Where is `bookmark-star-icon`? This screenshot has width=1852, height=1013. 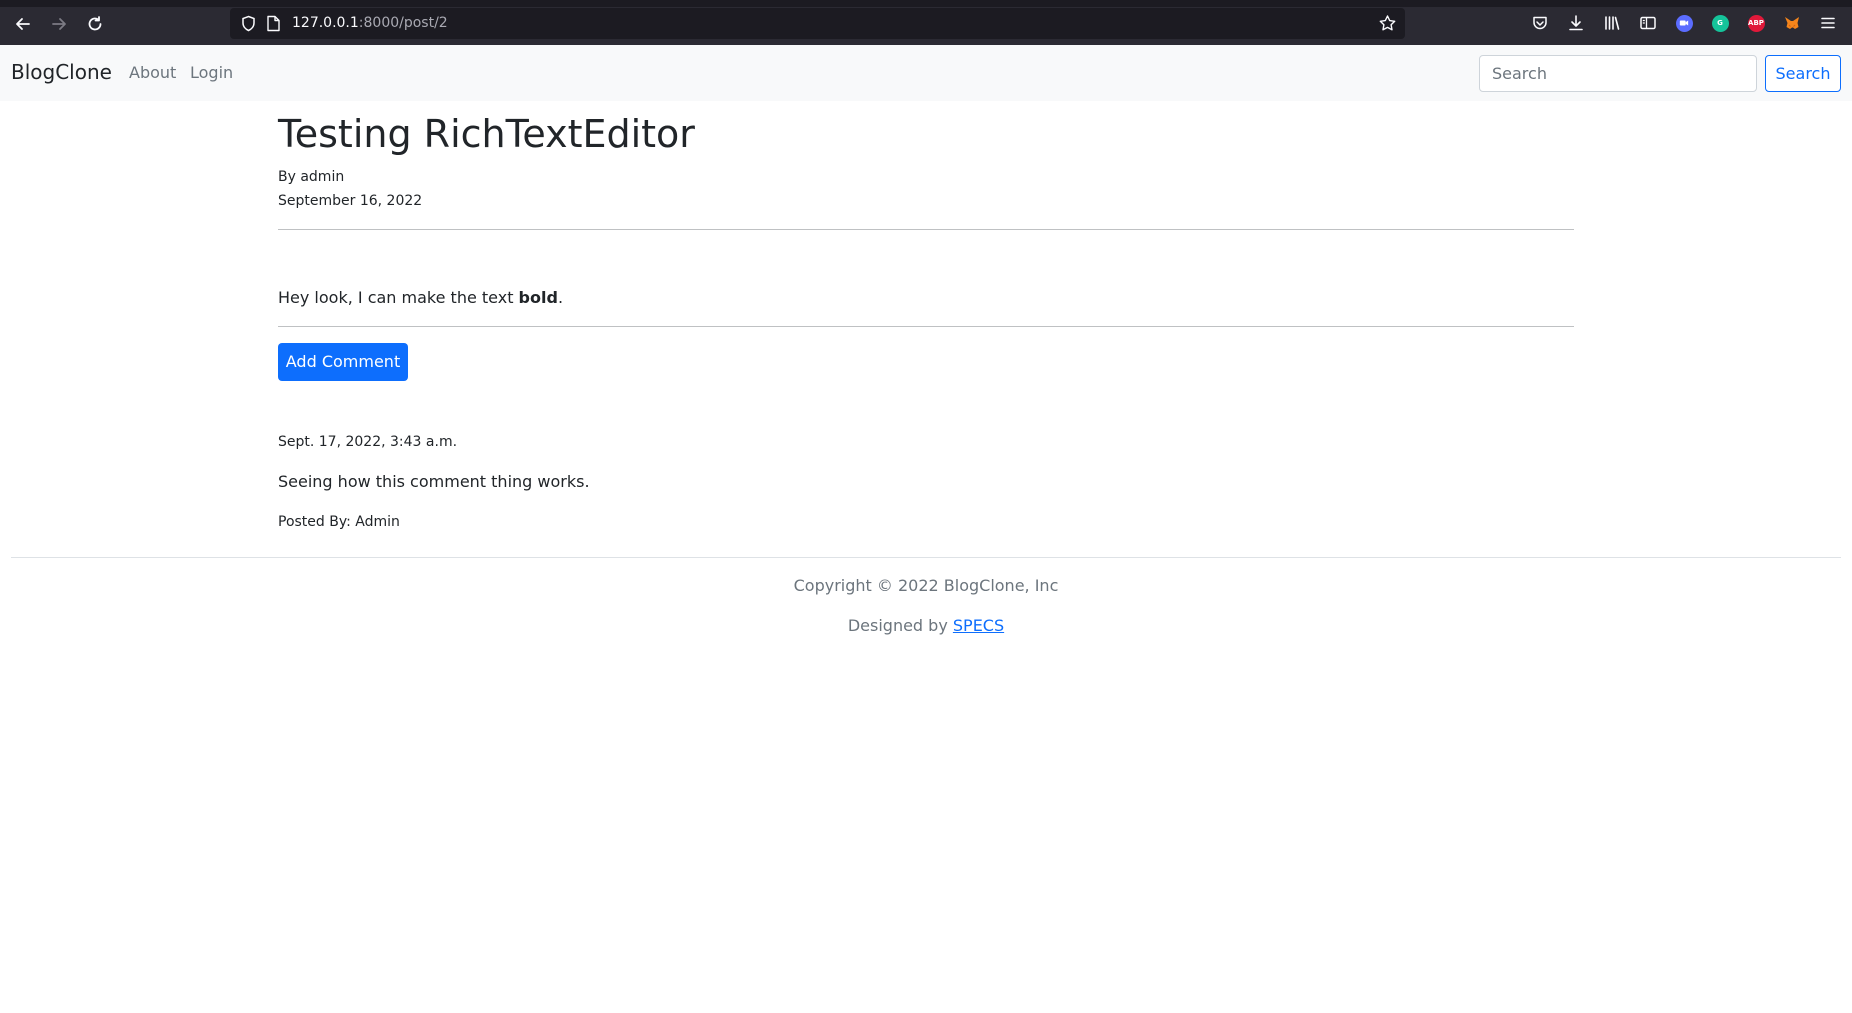 bookmark-star-icon is located at coordinates (1387, 23).